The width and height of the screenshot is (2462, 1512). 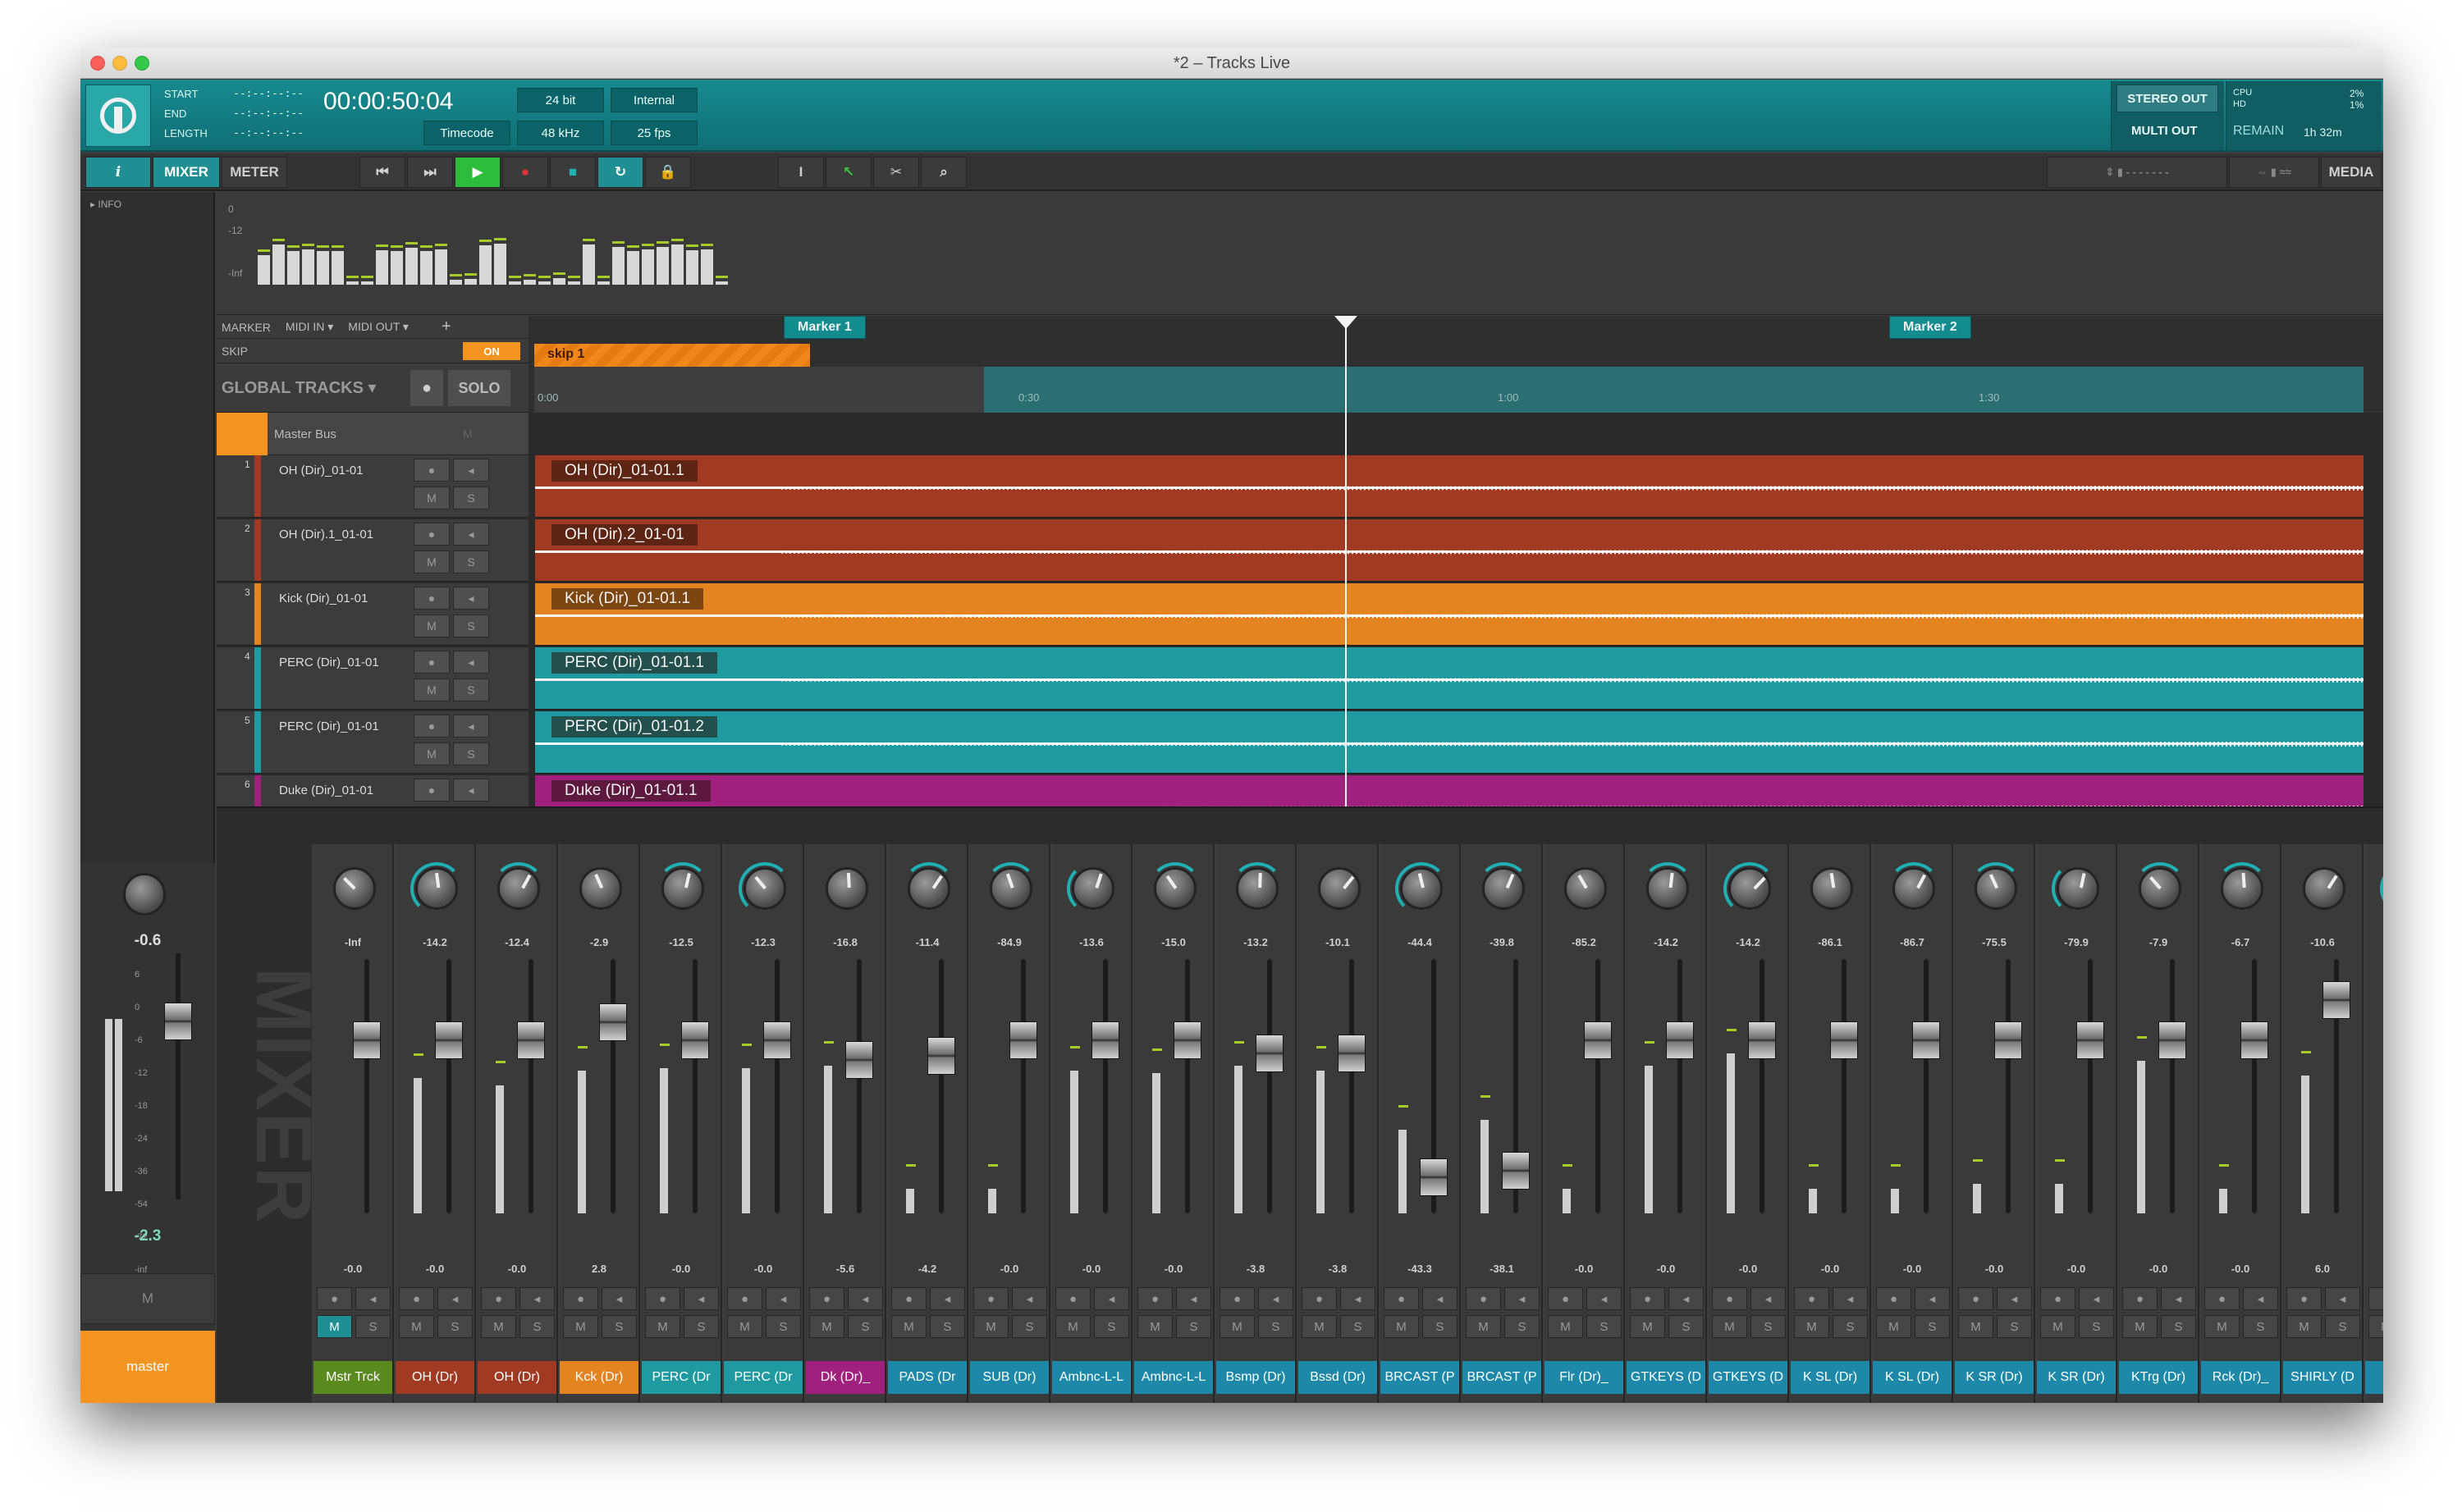 What do you see at coordinates (373, 486) in the screenshot?
I see `track-header: 1 OH (Dir)_01-01 ● ◂ M S` at bounding box center [373, 486].